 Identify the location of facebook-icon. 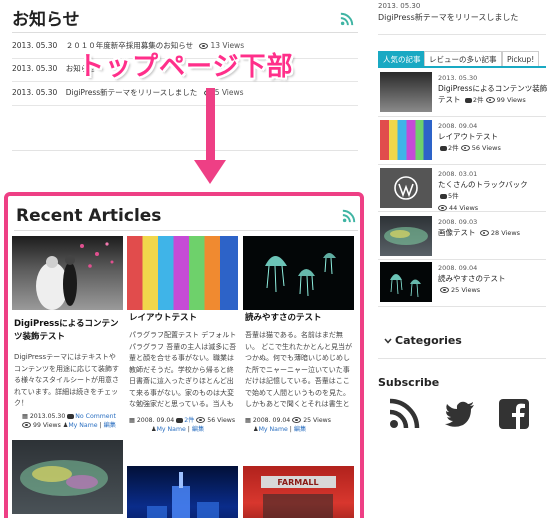
(514, 414).